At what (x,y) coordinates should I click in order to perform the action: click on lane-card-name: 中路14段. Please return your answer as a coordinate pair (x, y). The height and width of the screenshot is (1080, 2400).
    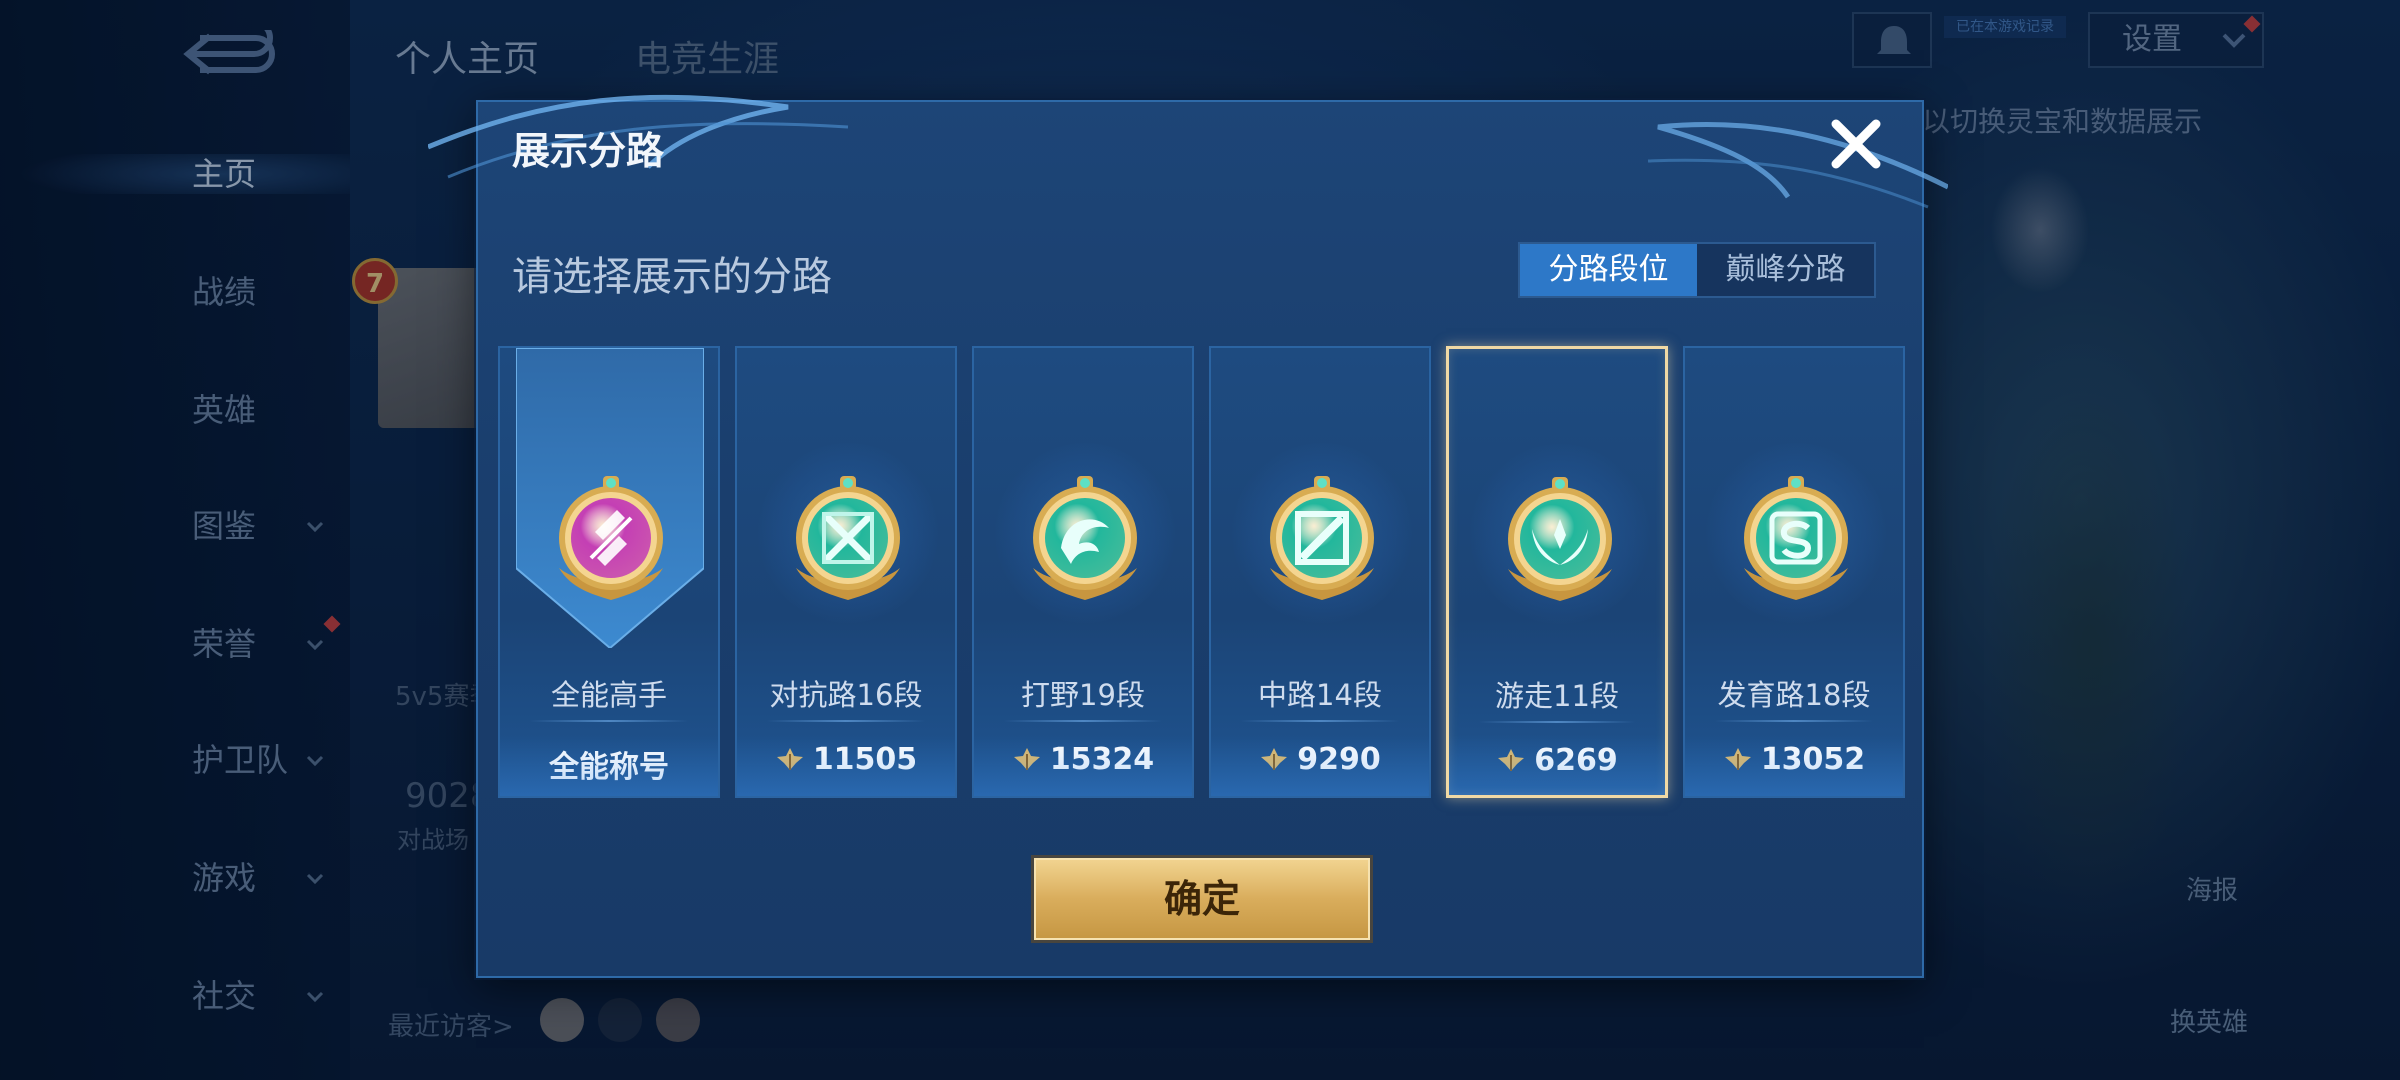
    Looking at the image, I should click on (1320, 695).